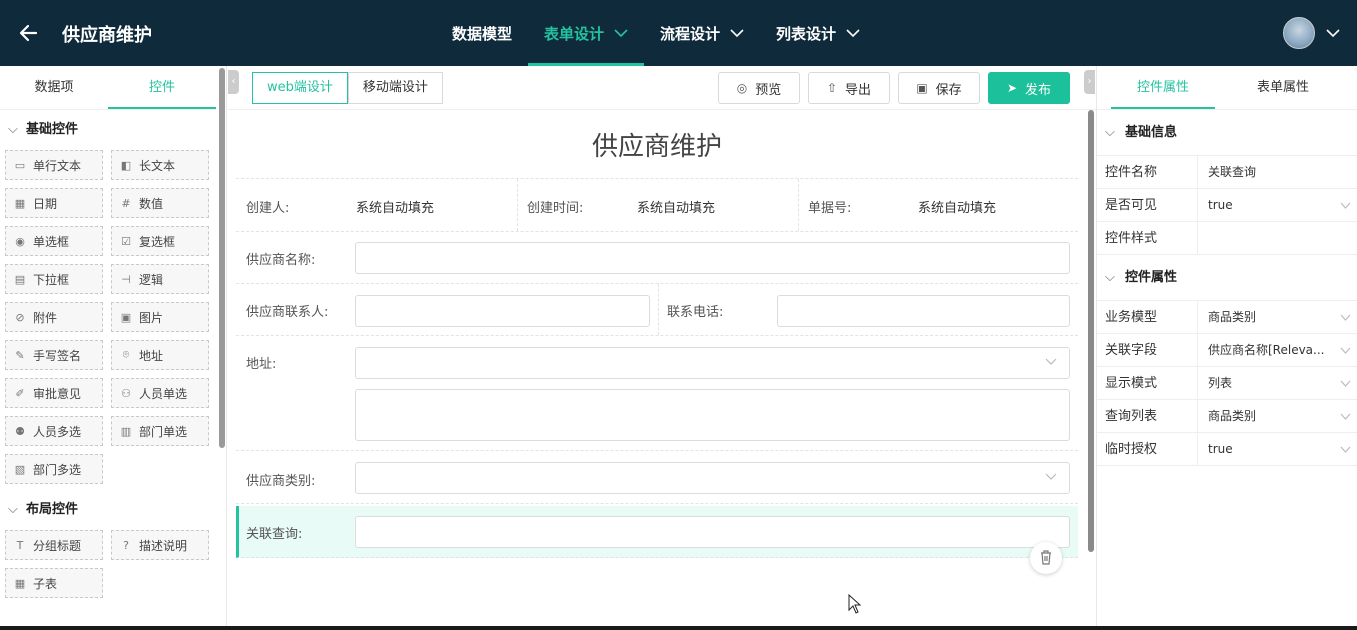  What do you see at coordinates (1227, 278) in the screenshot?
I see `section-control-props: ⌵ 控件属性` at bounding box center [1227, 278].